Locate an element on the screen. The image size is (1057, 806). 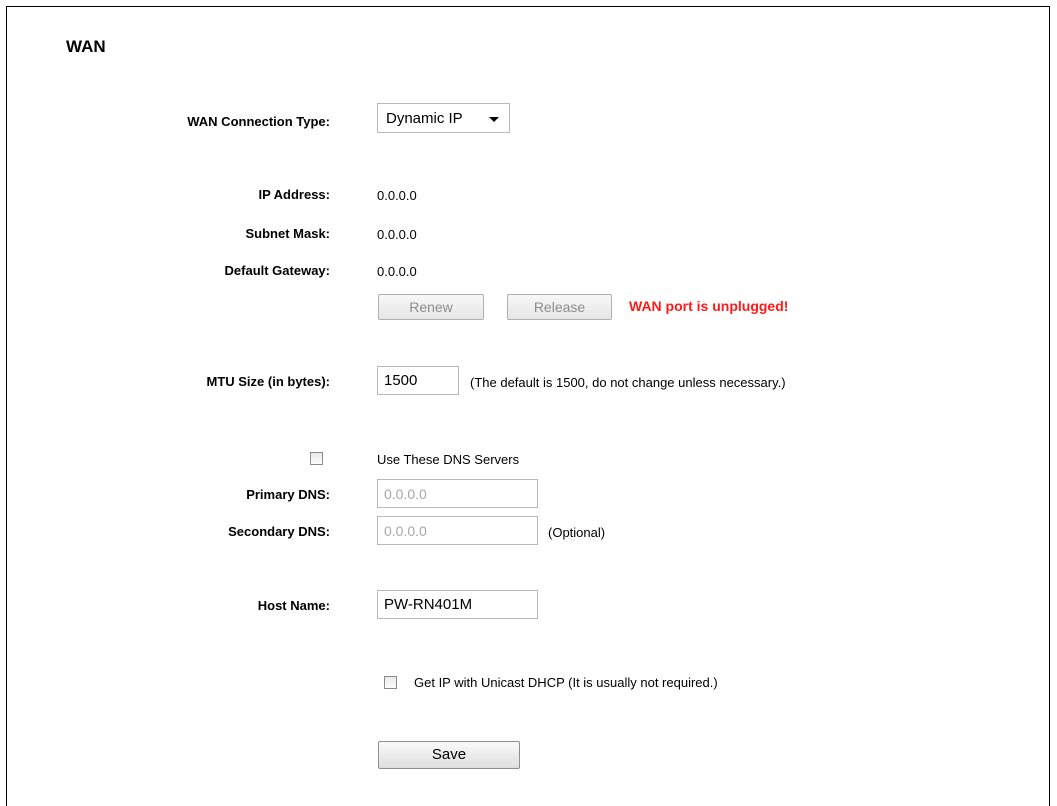
use-dns-label: Use These DNS Servers is located at coordinates (448, 459).